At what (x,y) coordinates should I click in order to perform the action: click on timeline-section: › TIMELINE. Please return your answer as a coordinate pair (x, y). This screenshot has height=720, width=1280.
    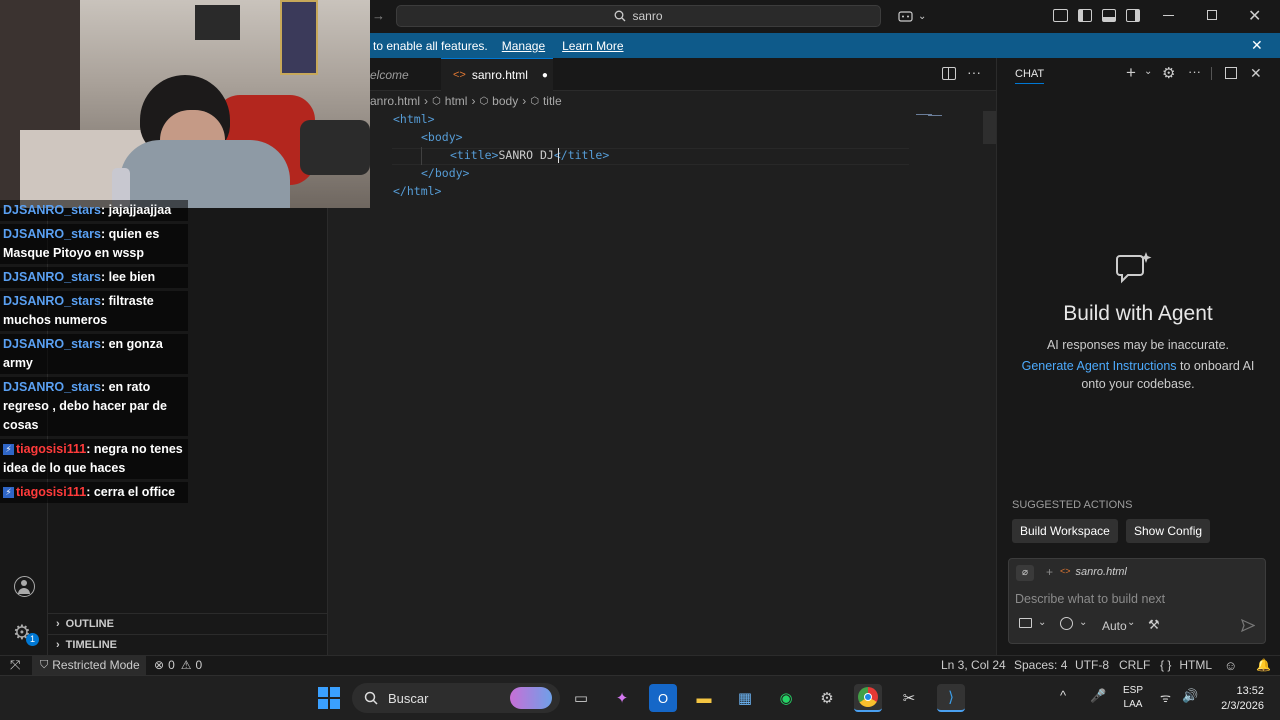
    Looking at the image, I should click on (188, 644).